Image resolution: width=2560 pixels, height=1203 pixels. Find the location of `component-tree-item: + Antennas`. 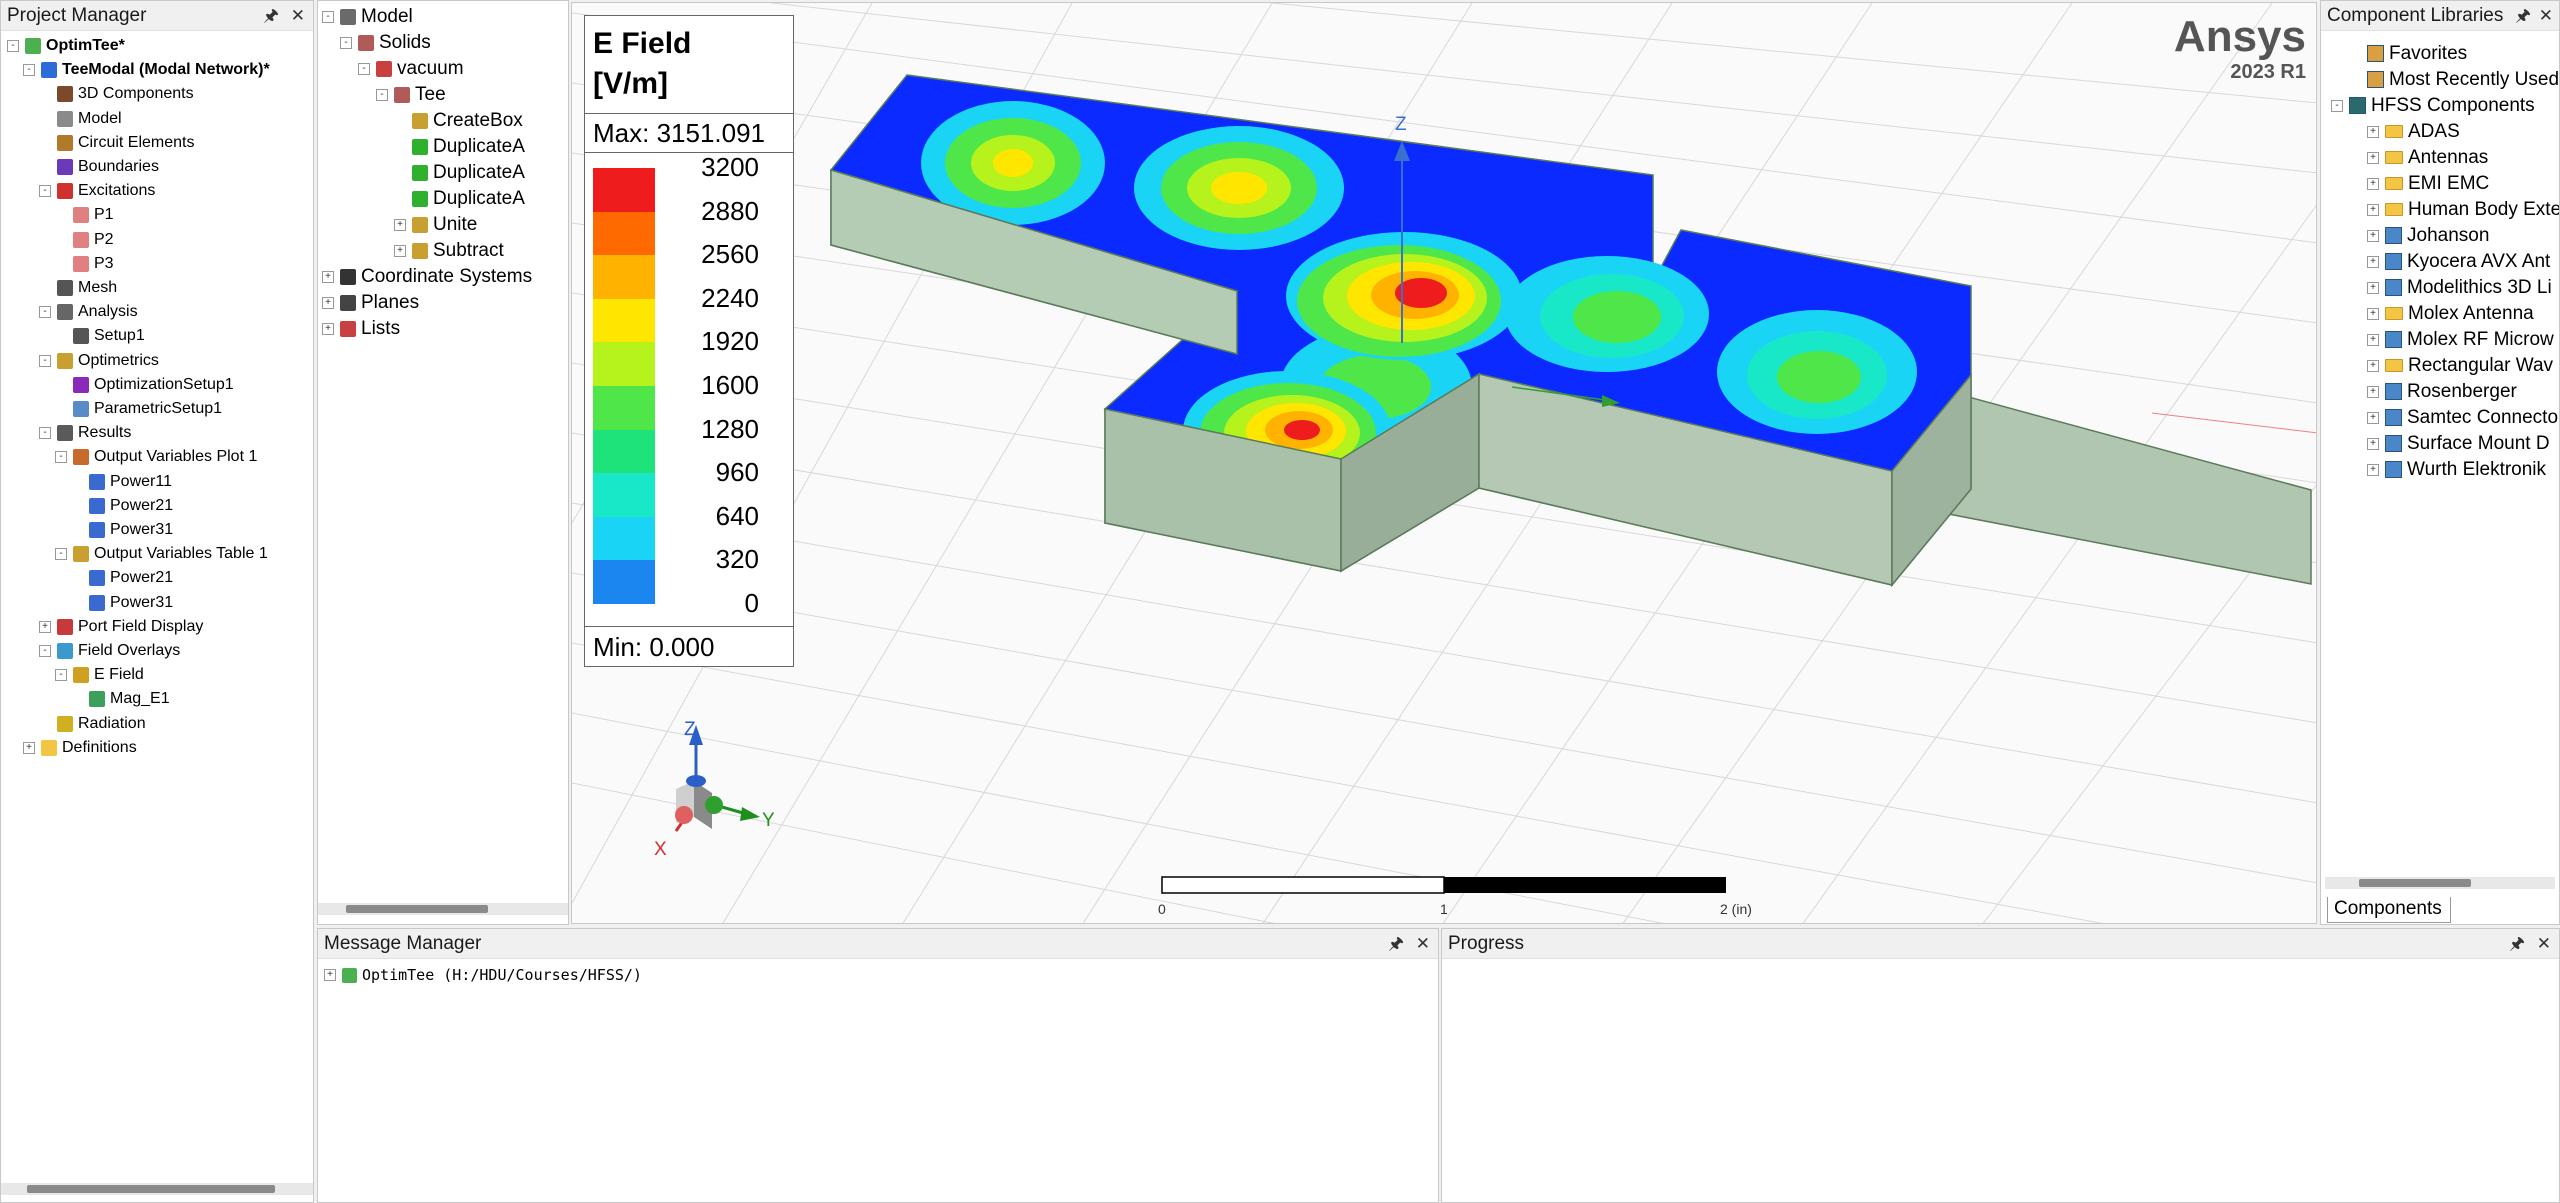

component-tree-item: + Antennas is located at coordinates (2427, 158).